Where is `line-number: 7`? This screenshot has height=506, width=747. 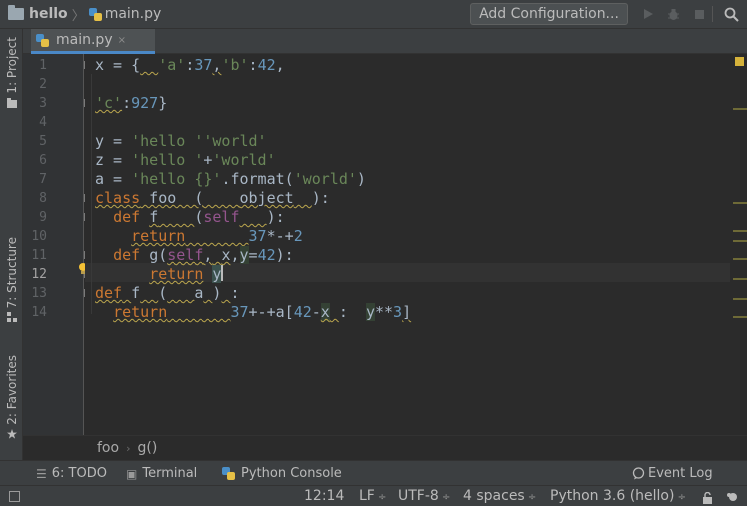 line-number: 7 is located at coordinates (43, 179).